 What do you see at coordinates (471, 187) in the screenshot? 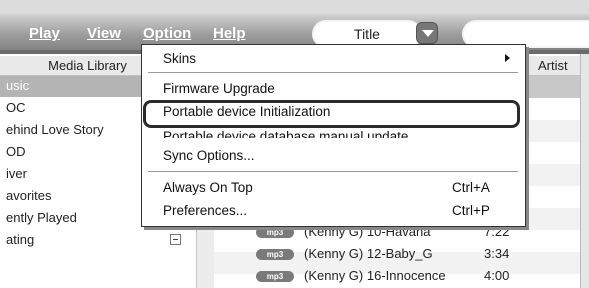
I see `menu-shortcut-ctrl-a: Ctrl+A` at bounding box center [471, 187].